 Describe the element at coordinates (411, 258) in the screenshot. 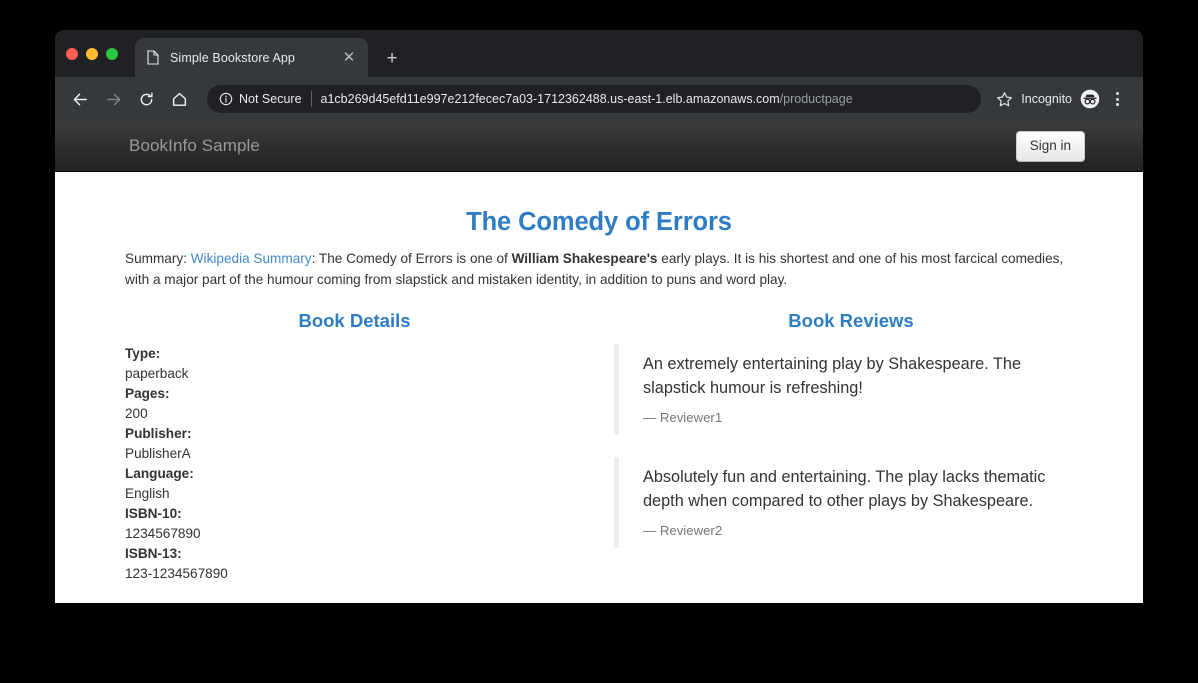

I see `summary-body-1: : The Comedy of Errors is one of` at that location.